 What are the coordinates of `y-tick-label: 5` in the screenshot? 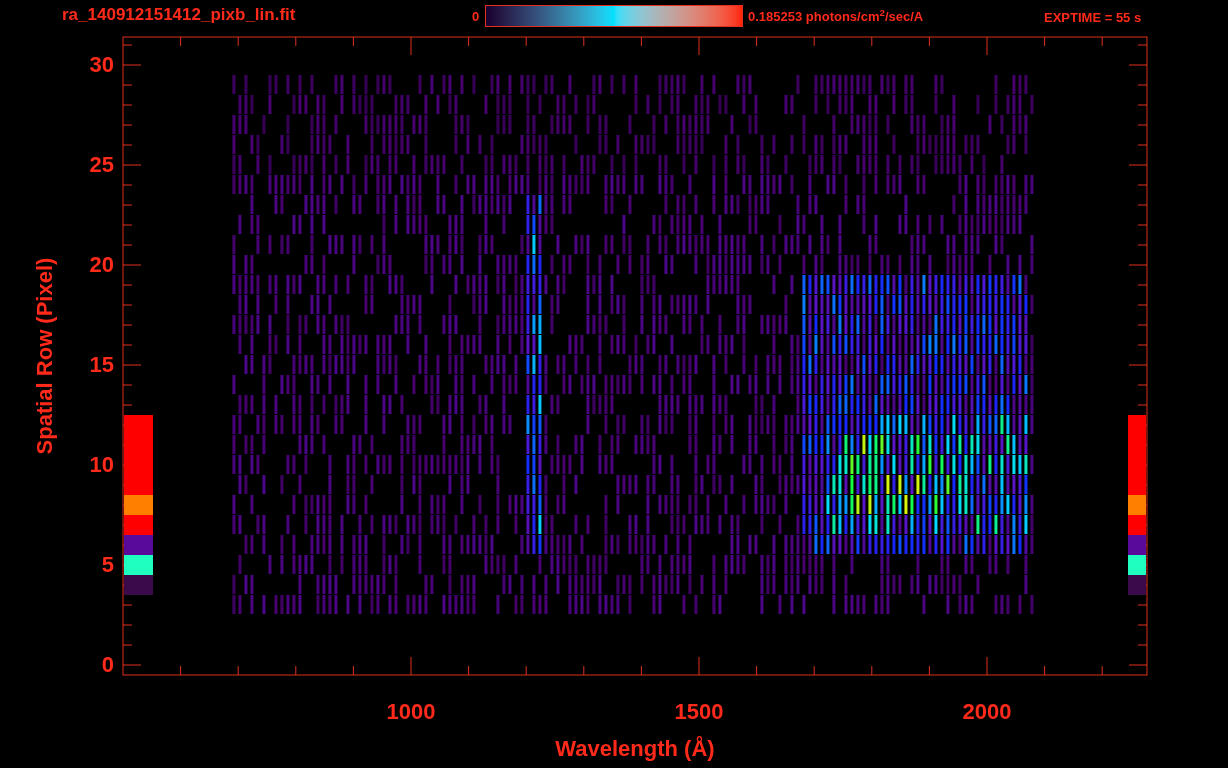 It's located at (107, 565).